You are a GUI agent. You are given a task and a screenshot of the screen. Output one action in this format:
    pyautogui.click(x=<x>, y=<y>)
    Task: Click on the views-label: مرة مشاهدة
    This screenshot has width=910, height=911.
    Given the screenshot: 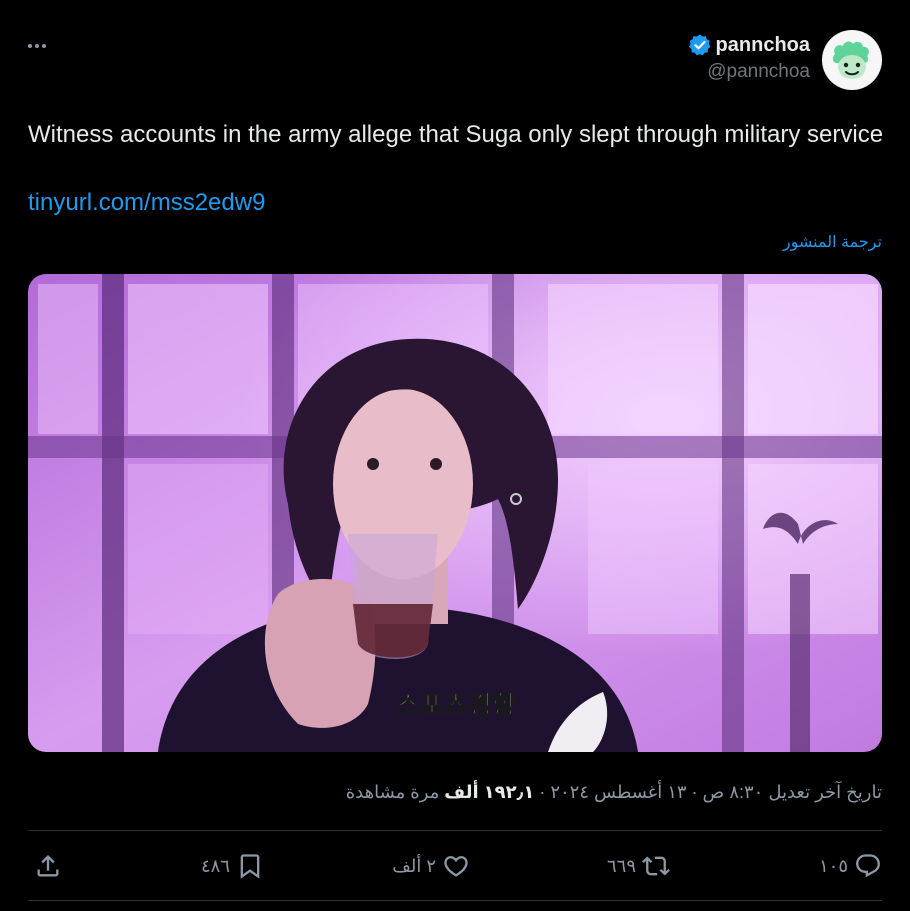 What is the action you would take?
    pyautogui.click(x=395, y=792)
    